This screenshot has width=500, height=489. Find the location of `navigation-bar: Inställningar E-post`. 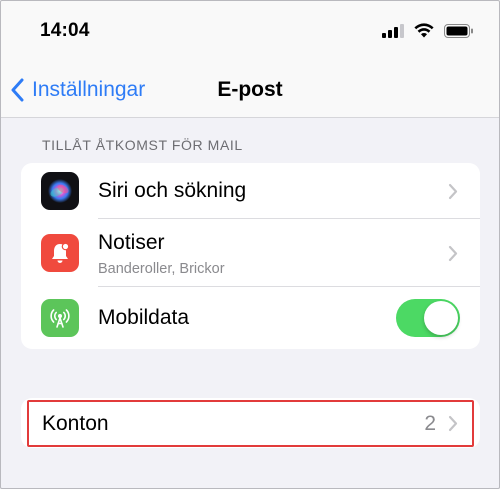

navigation-bar: Inställningar E-post is located at coordinates (250, 90).